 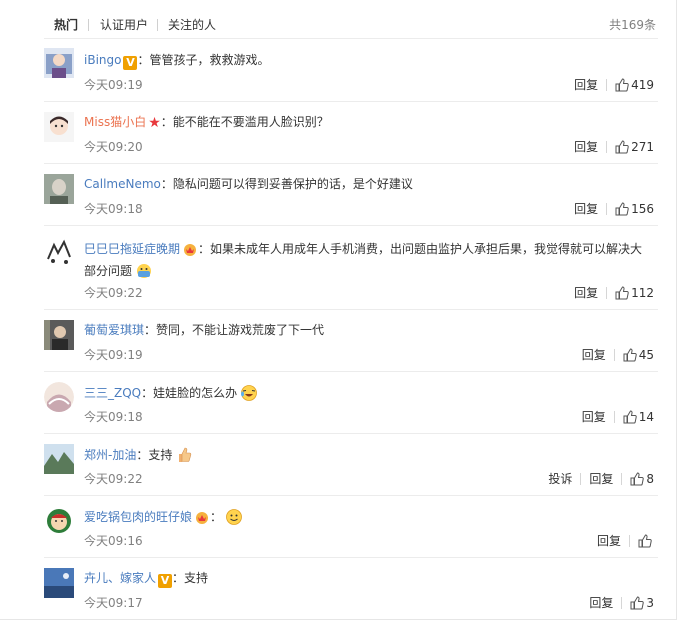 What do you see at coordinates (102, 60) in the screenshot?
I see `username: iBingo` at bounding box center [102, 60].